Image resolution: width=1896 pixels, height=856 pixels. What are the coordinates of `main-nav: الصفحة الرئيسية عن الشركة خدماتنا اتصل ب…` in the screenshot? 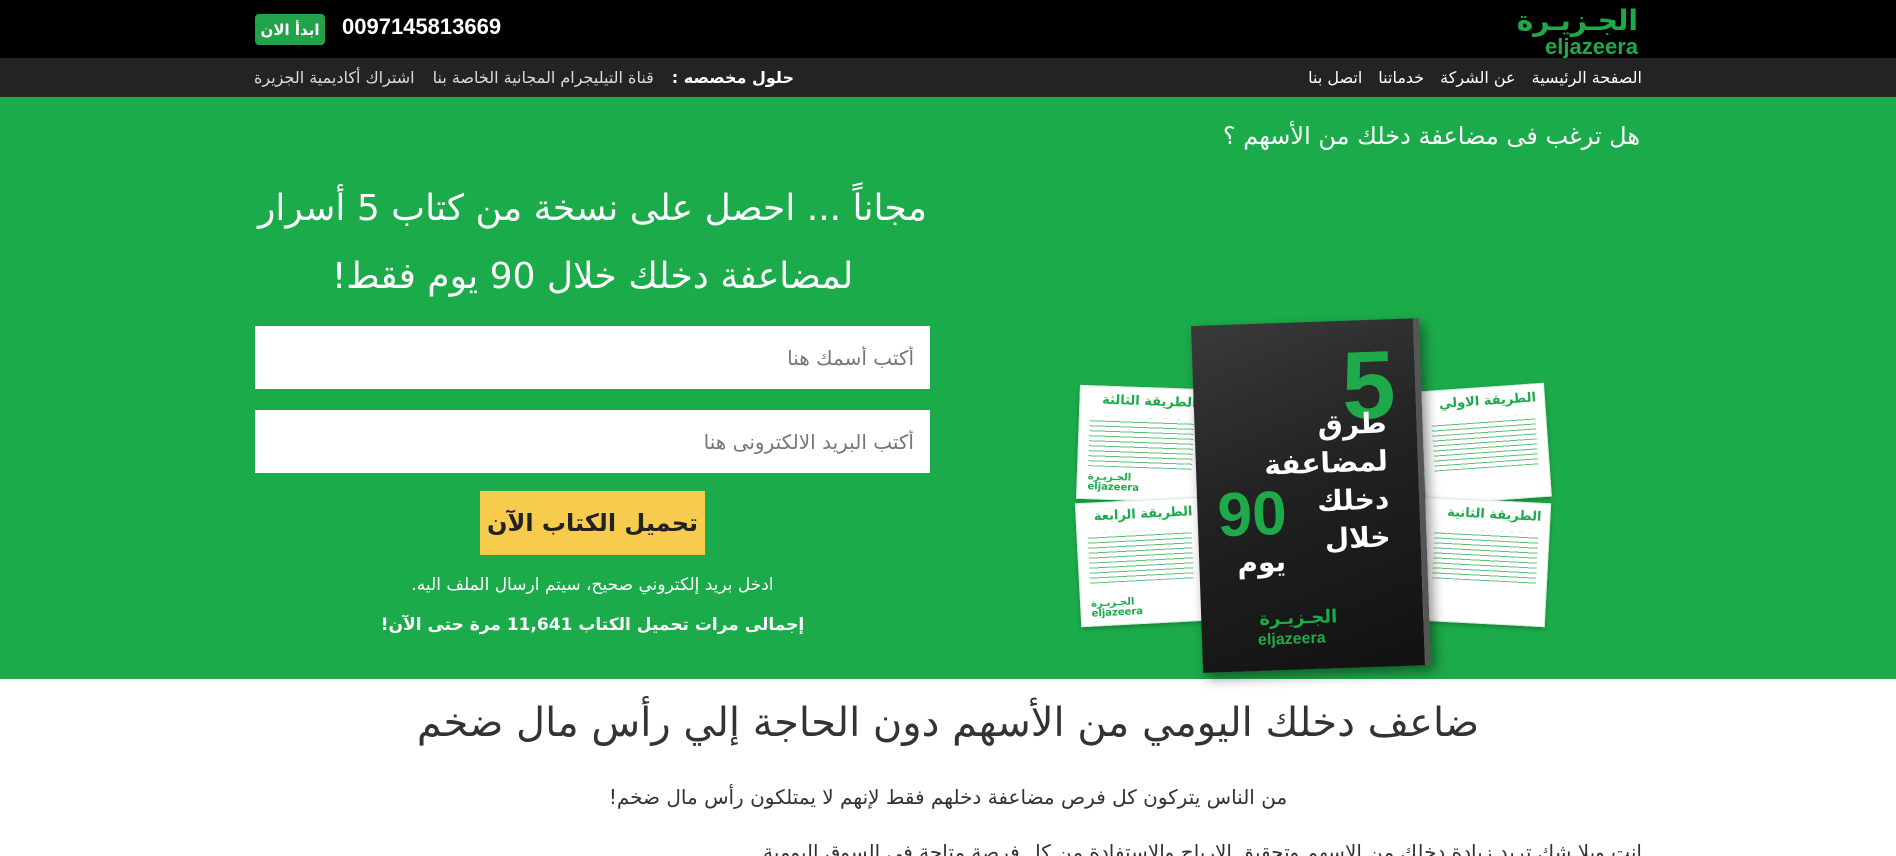 It's located at (1475, 77).